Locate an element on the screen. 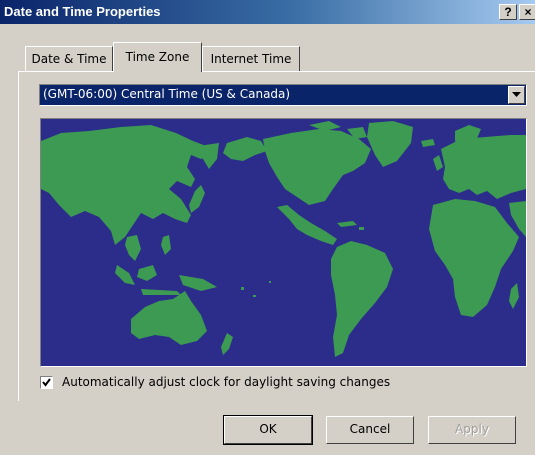 This screenshot has width=535, height=455. checkmark-icon is located at coordinates (46, 382).